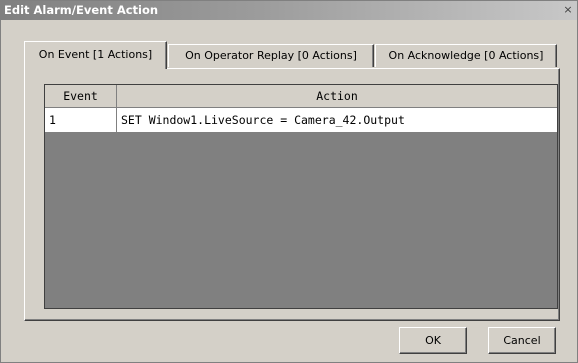 The height and width of the screenshot is (363, 578). I want to click on tab-label: On Operator Replay [0 Actions], so click(271, 55).